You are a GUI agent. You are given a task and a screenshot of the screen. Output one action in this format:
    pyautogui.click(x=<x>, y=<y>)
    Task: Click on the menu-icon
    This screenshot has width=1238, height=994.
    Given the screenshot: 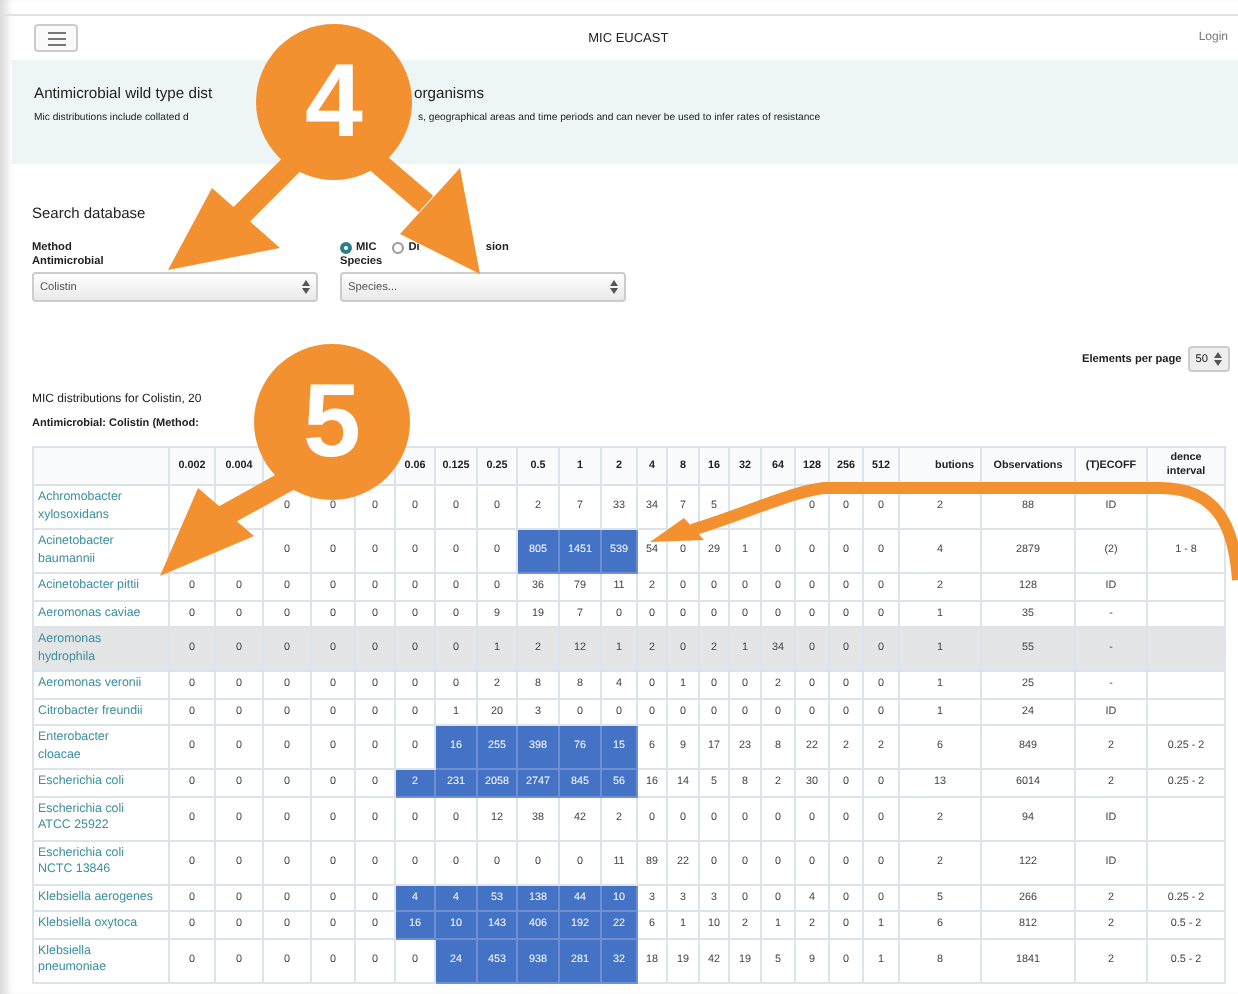 What is the action you would take?
    pyautogui.click(x=56, y=38)
    